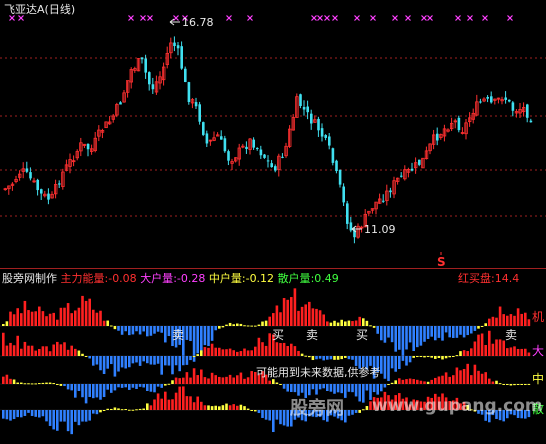 The image size is (546, 444). What do you see at coordinates (278, 335) in the screenshot?
I see `signal-buy: 买` at bounding box center [278, 335].